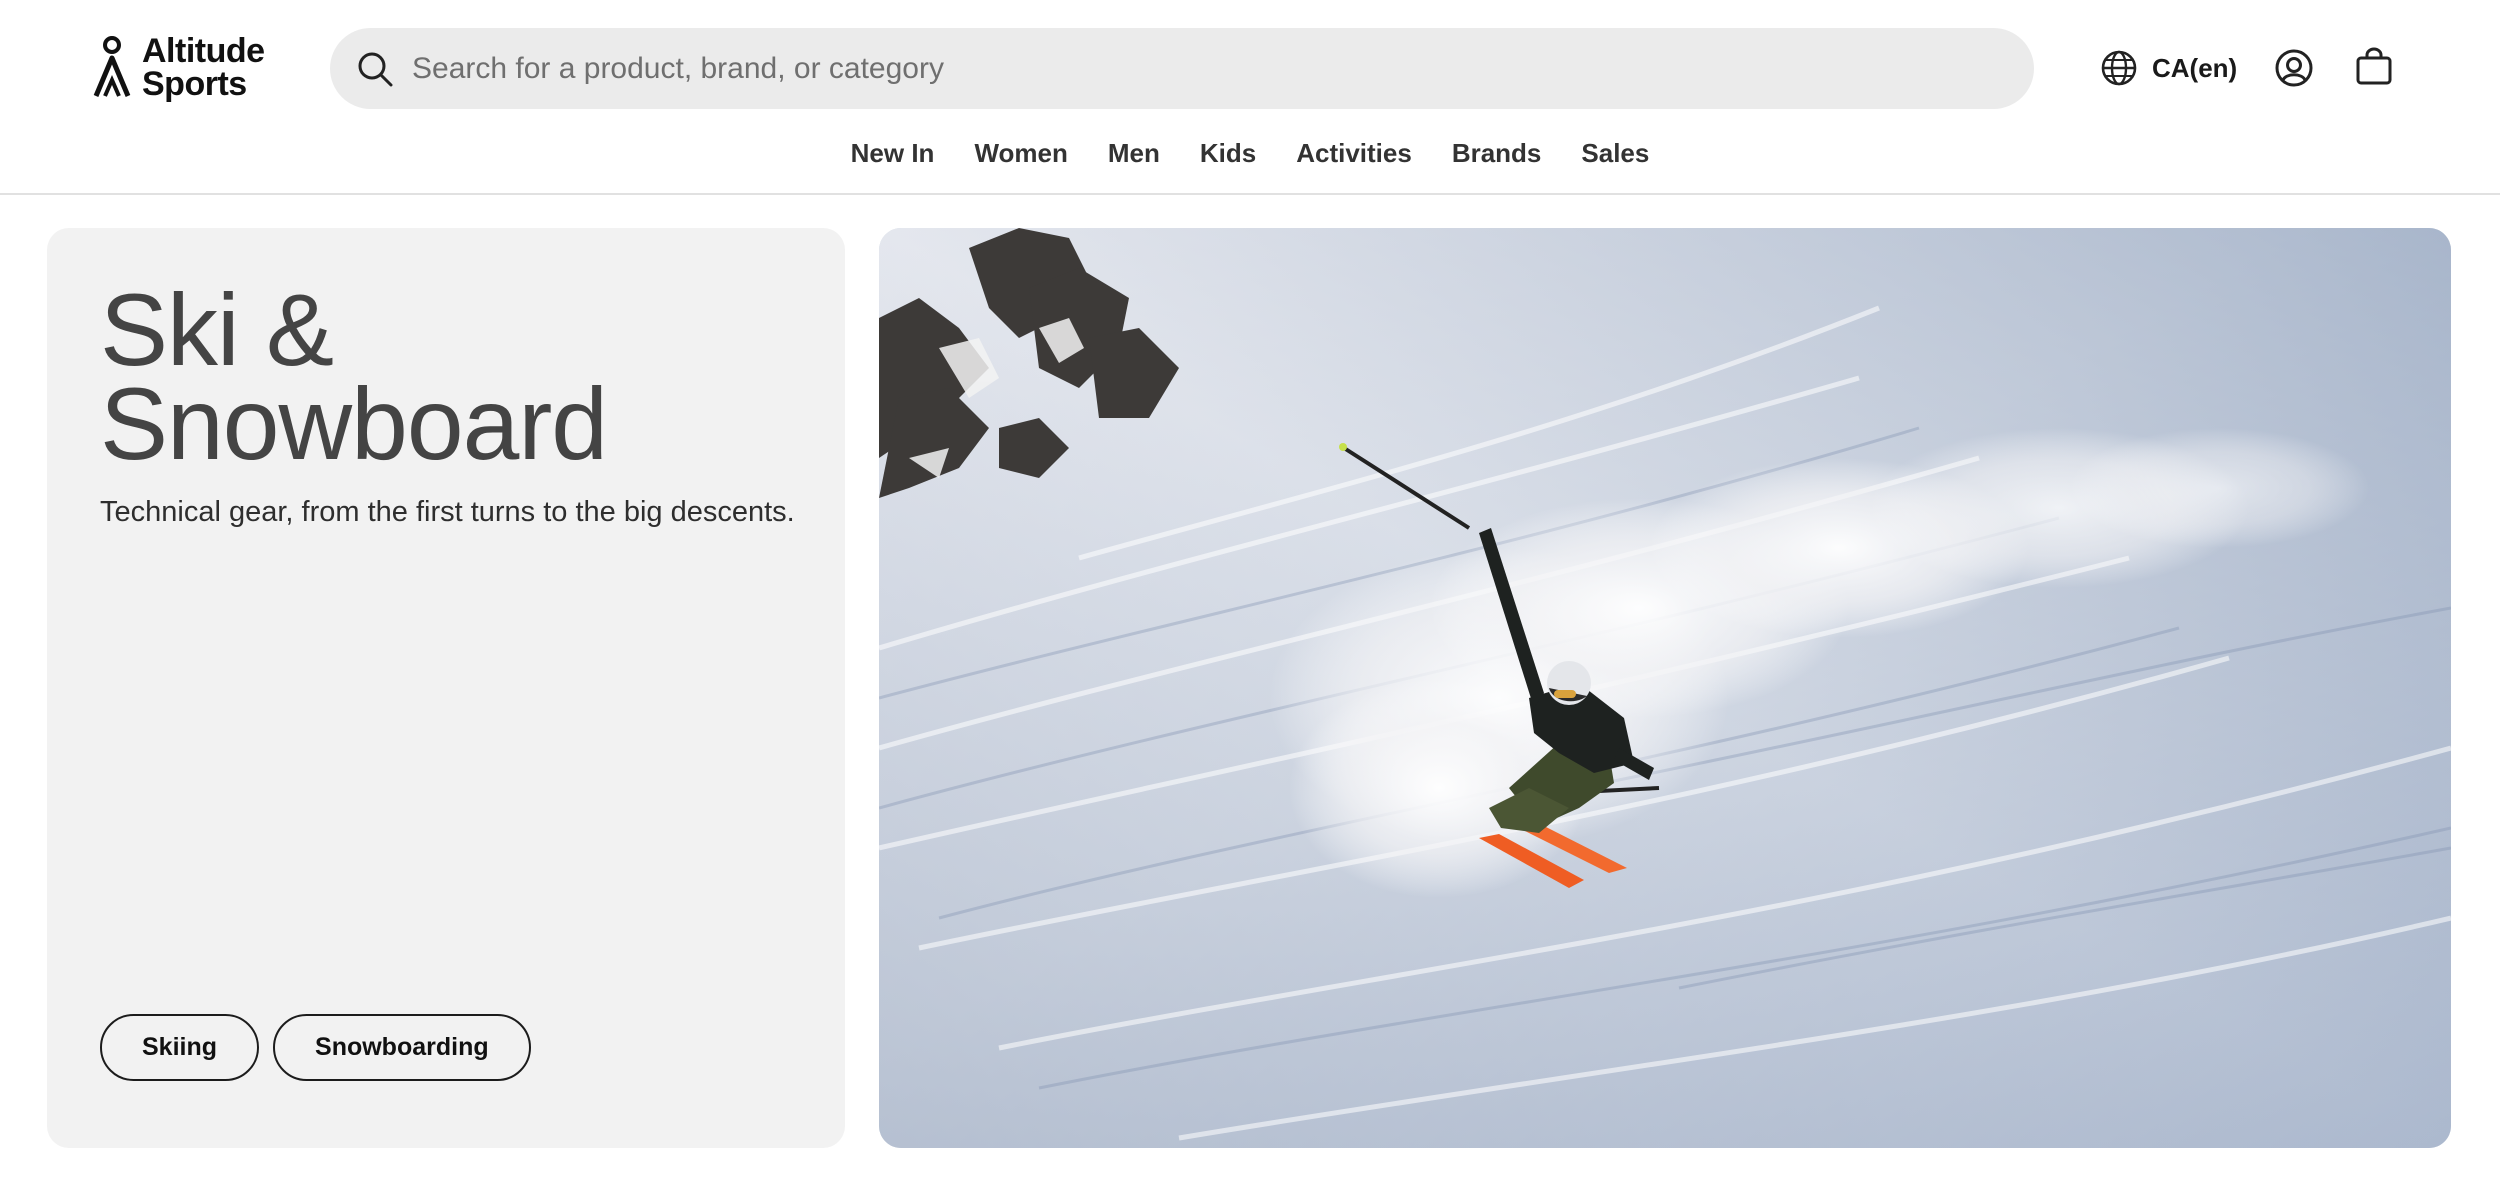 This screenshot has width=2500, height=1192. I want to click on hero-title: Ski & Snowboard, so click(354, 377).